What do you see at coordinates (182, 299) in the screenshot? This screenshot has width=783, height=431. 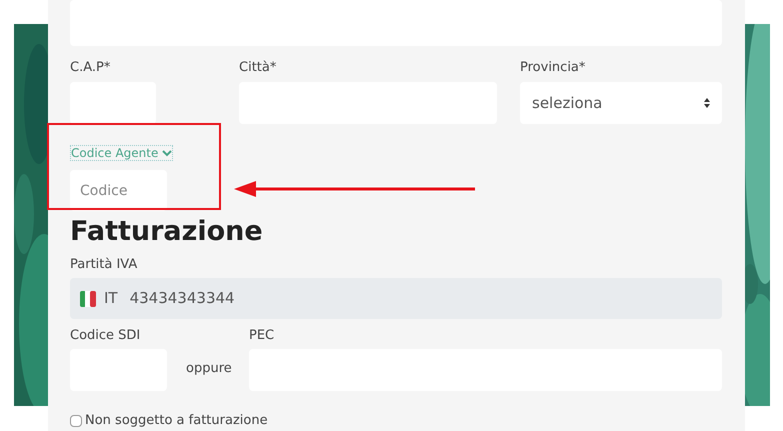 I see `field-value: 43434343344` at bounding box center [182, 299].